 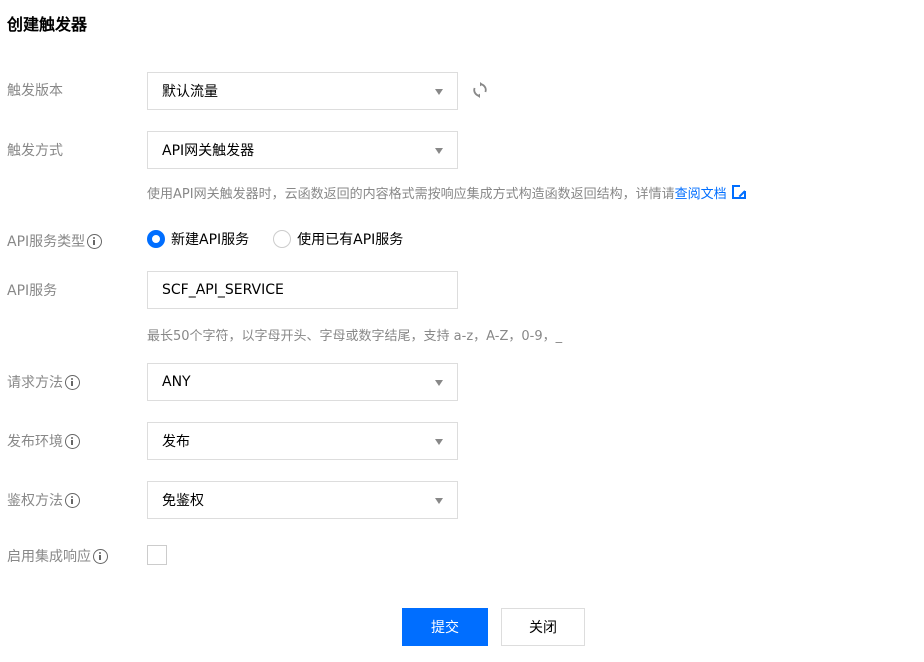 I want to click on trigger-method-label-text: 触发方式, so click(x=35, y=151).